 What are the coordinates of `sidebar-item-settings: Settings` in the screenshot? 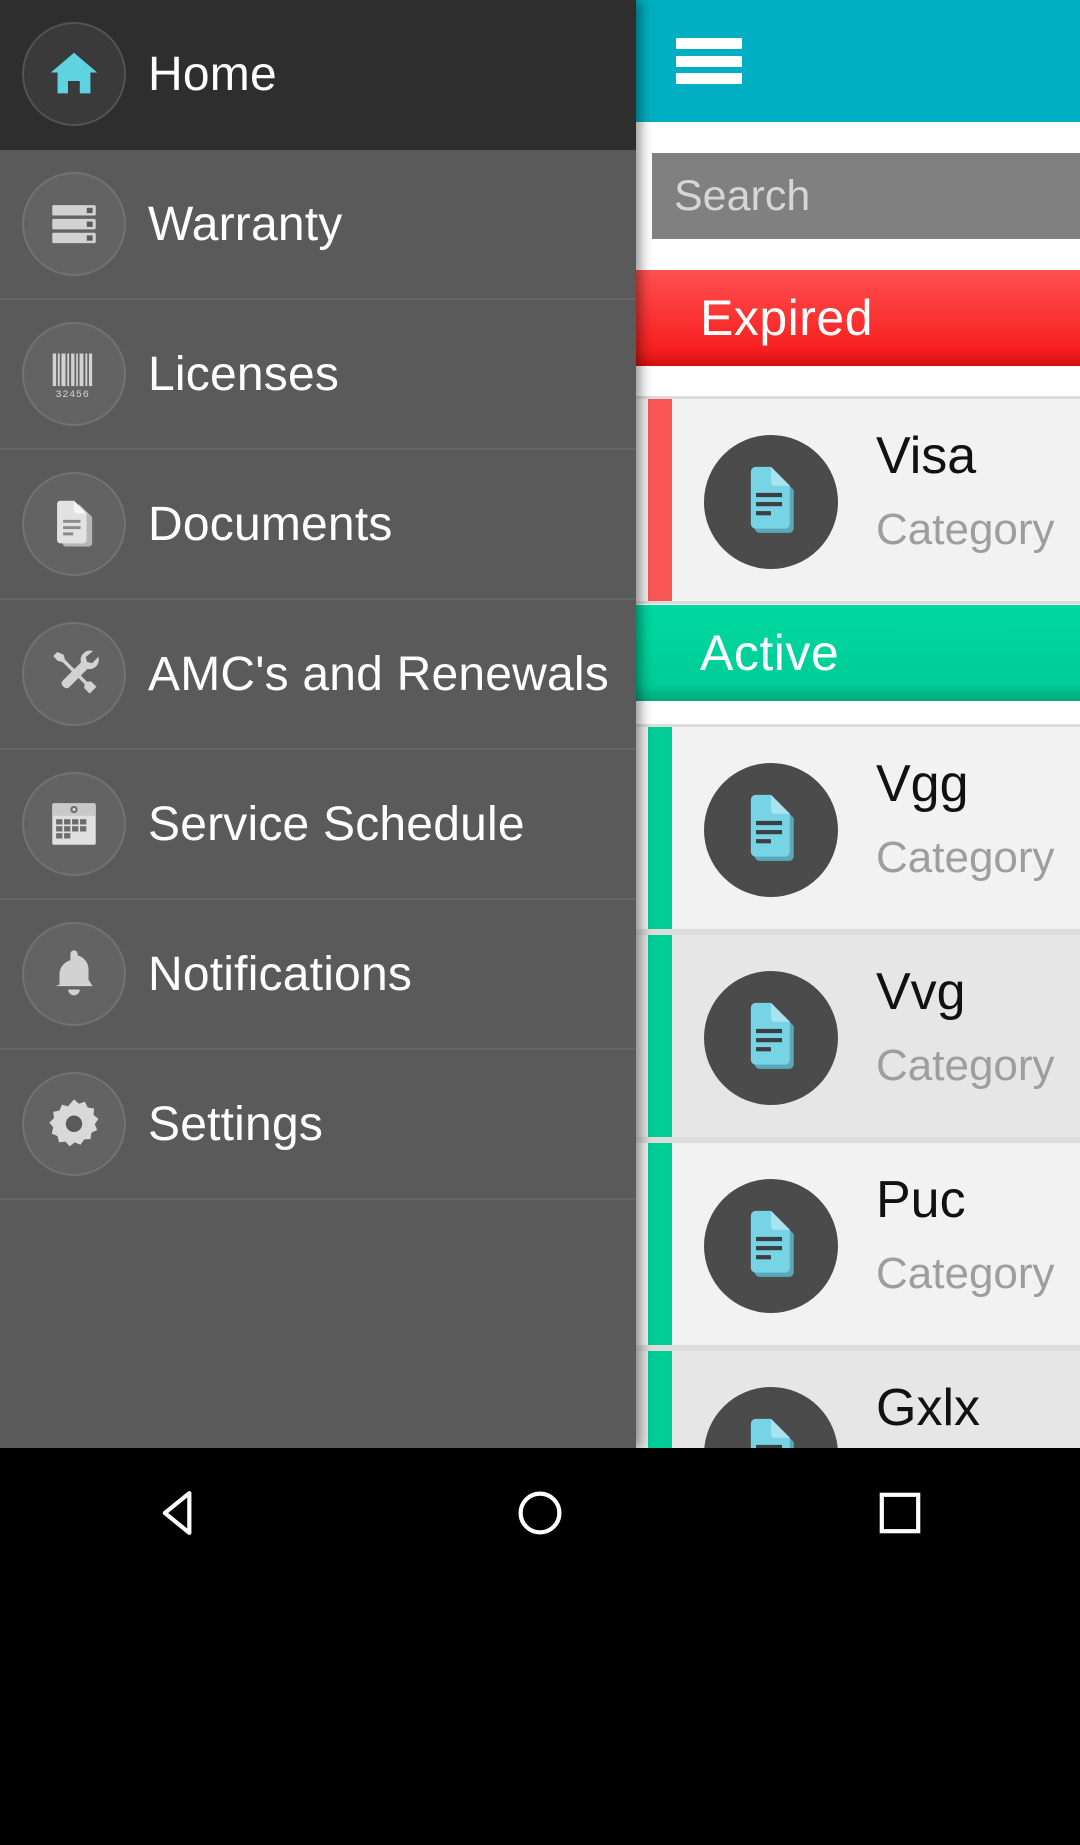 It's located at (318, 1125).